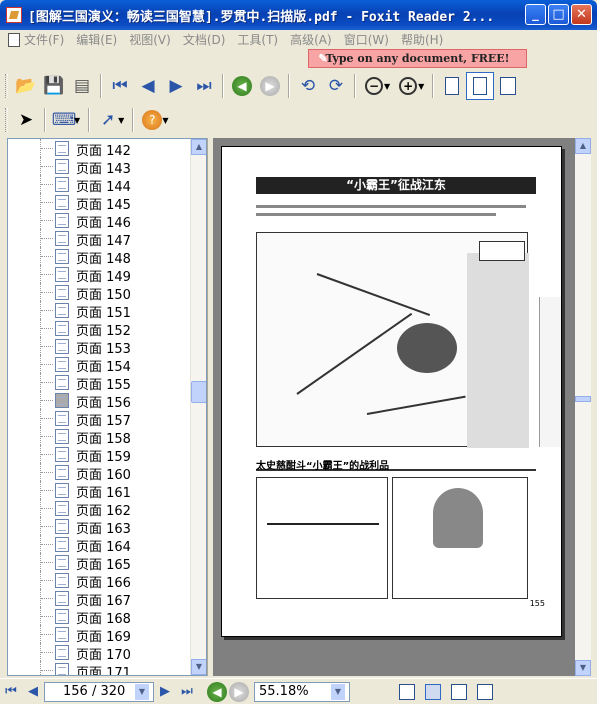 The width and height of the screenshot is (597, 704). I want to click on tools-toolbar: ➤ ⌨ ▼ ➚ ▼ ? ▼, so click(298, 120).